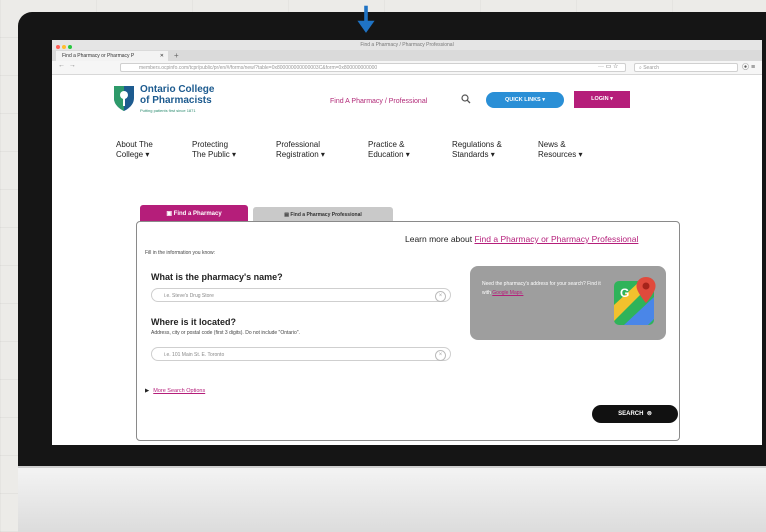 The image size is (766, 532). What do you see at coordinates (640, 68) in the screenshot?
I see `search-icon: ⌕` at bounding box center [640, 68].